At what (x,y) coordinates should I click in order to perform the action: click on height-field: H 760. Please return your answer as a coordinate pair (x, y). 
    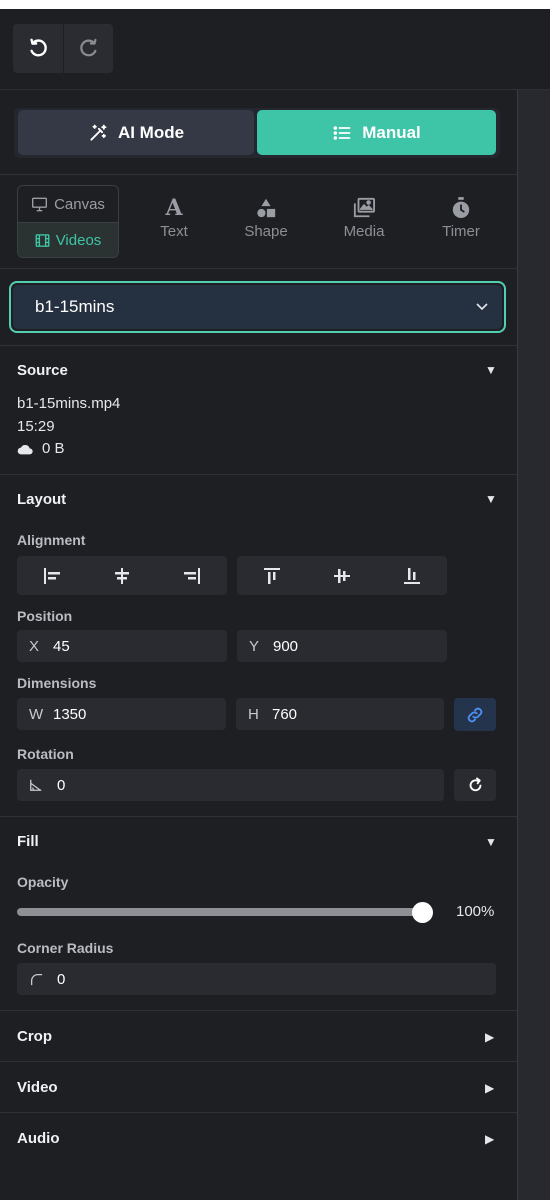
    Looking at the image, I should click on (340, 714).